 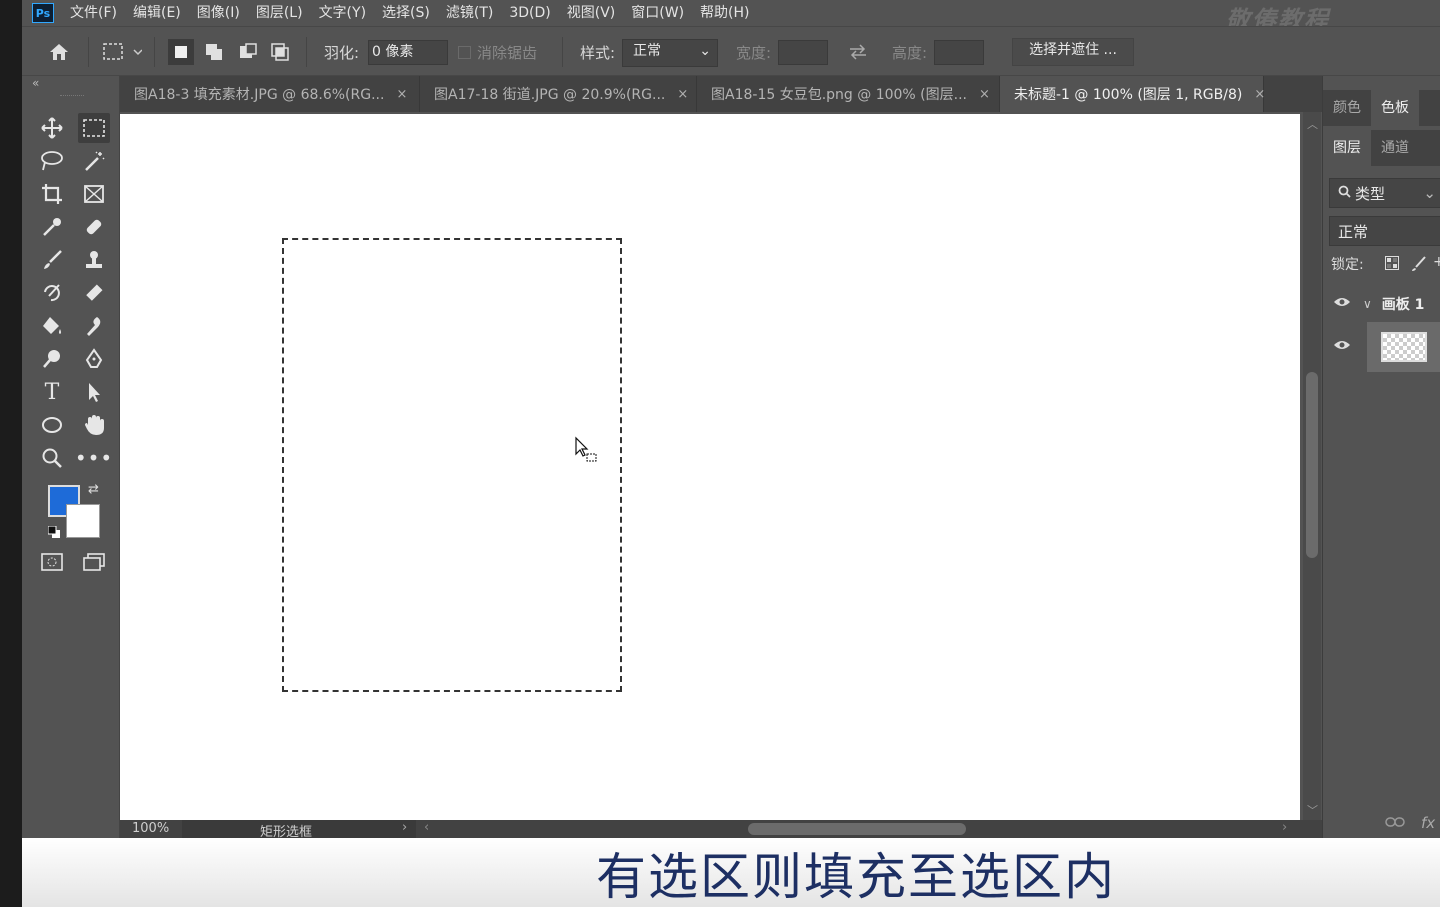 I want to click on caption-bar: 有选区则填充至选区内, so click(x=731, y=872).